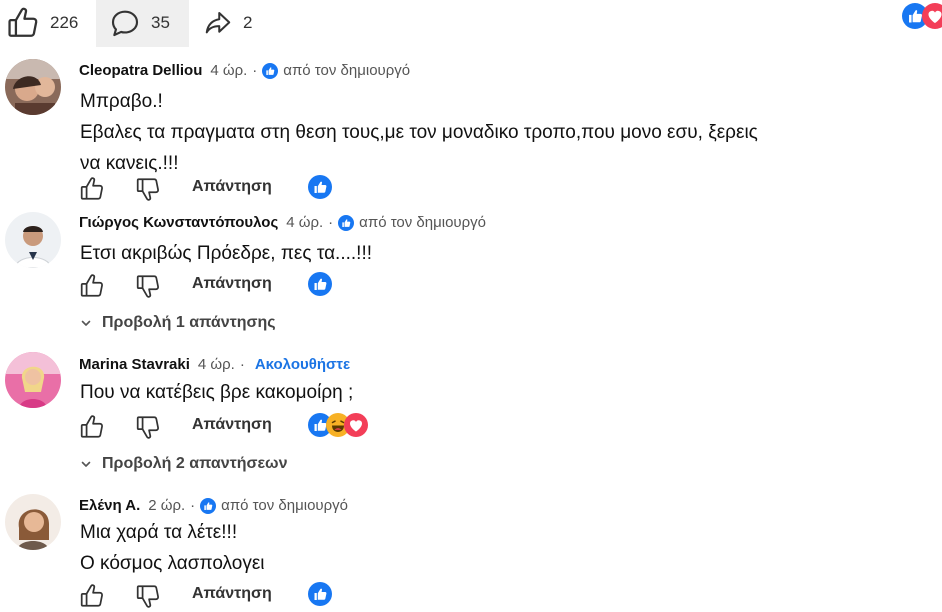 This screenshot has width=942, height=612. What do you see at coordinates (109, 505) in the screenshot?
I see `comment-author: Ελένη Α.` at bounding box center [109, 505].